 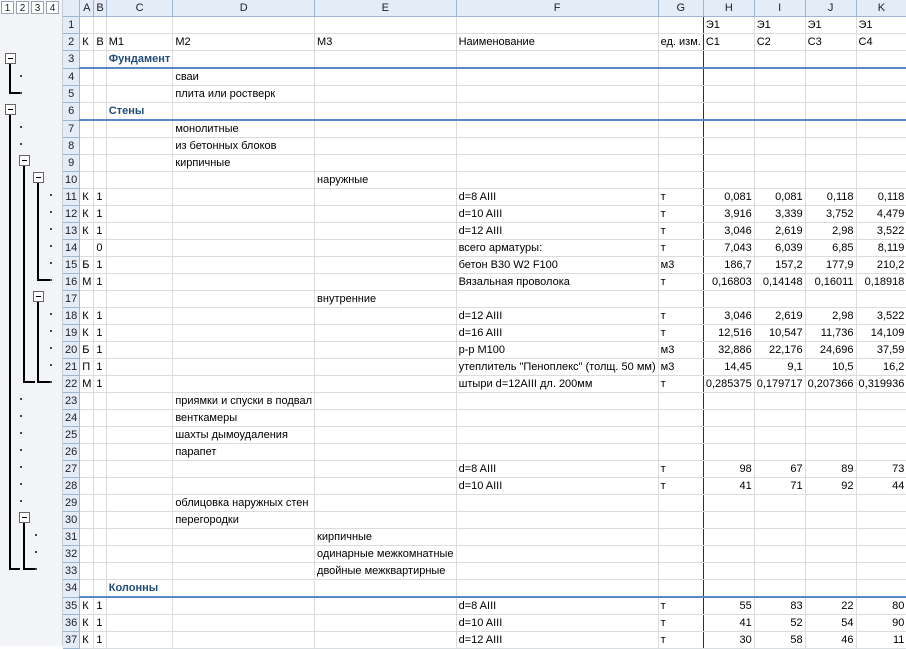 What do you see at coordinates (681, 333) in the screenshot?
I see `cell-g-19: т` at bounding box center [681, 333].